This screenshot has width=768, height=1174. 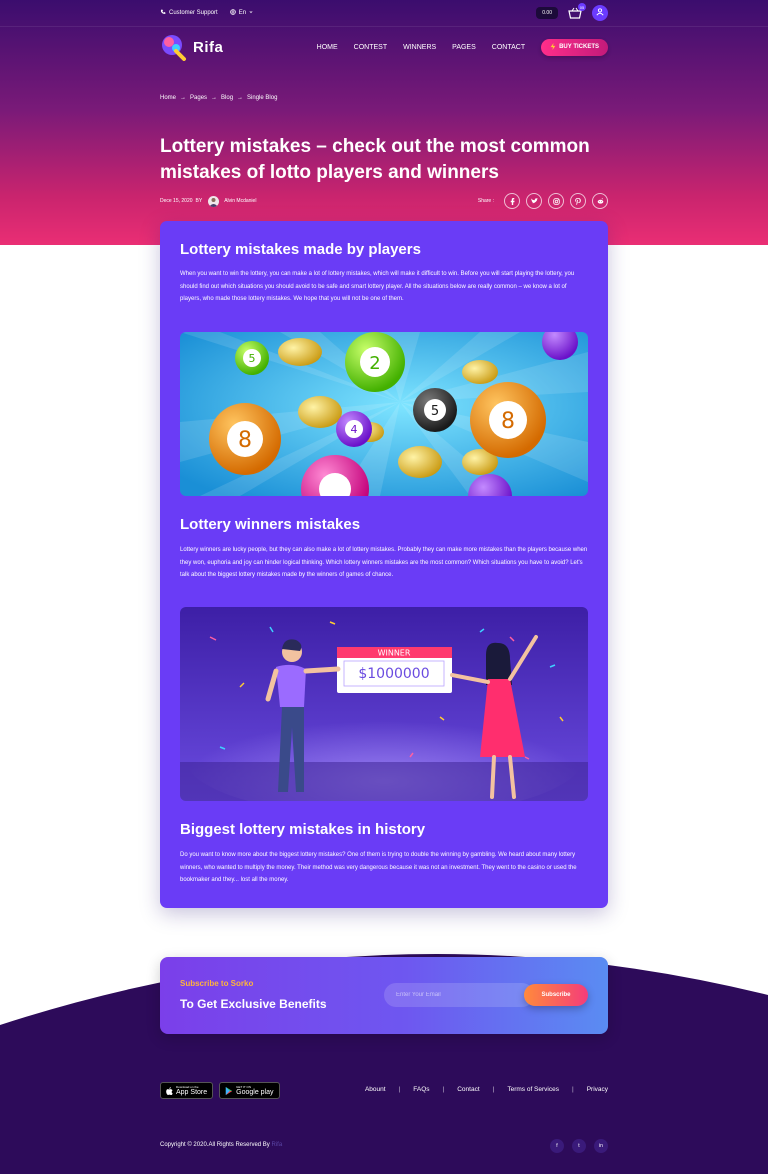 I want to click on footer-link-faqs: FAQs, so click(x=421, y=1089).